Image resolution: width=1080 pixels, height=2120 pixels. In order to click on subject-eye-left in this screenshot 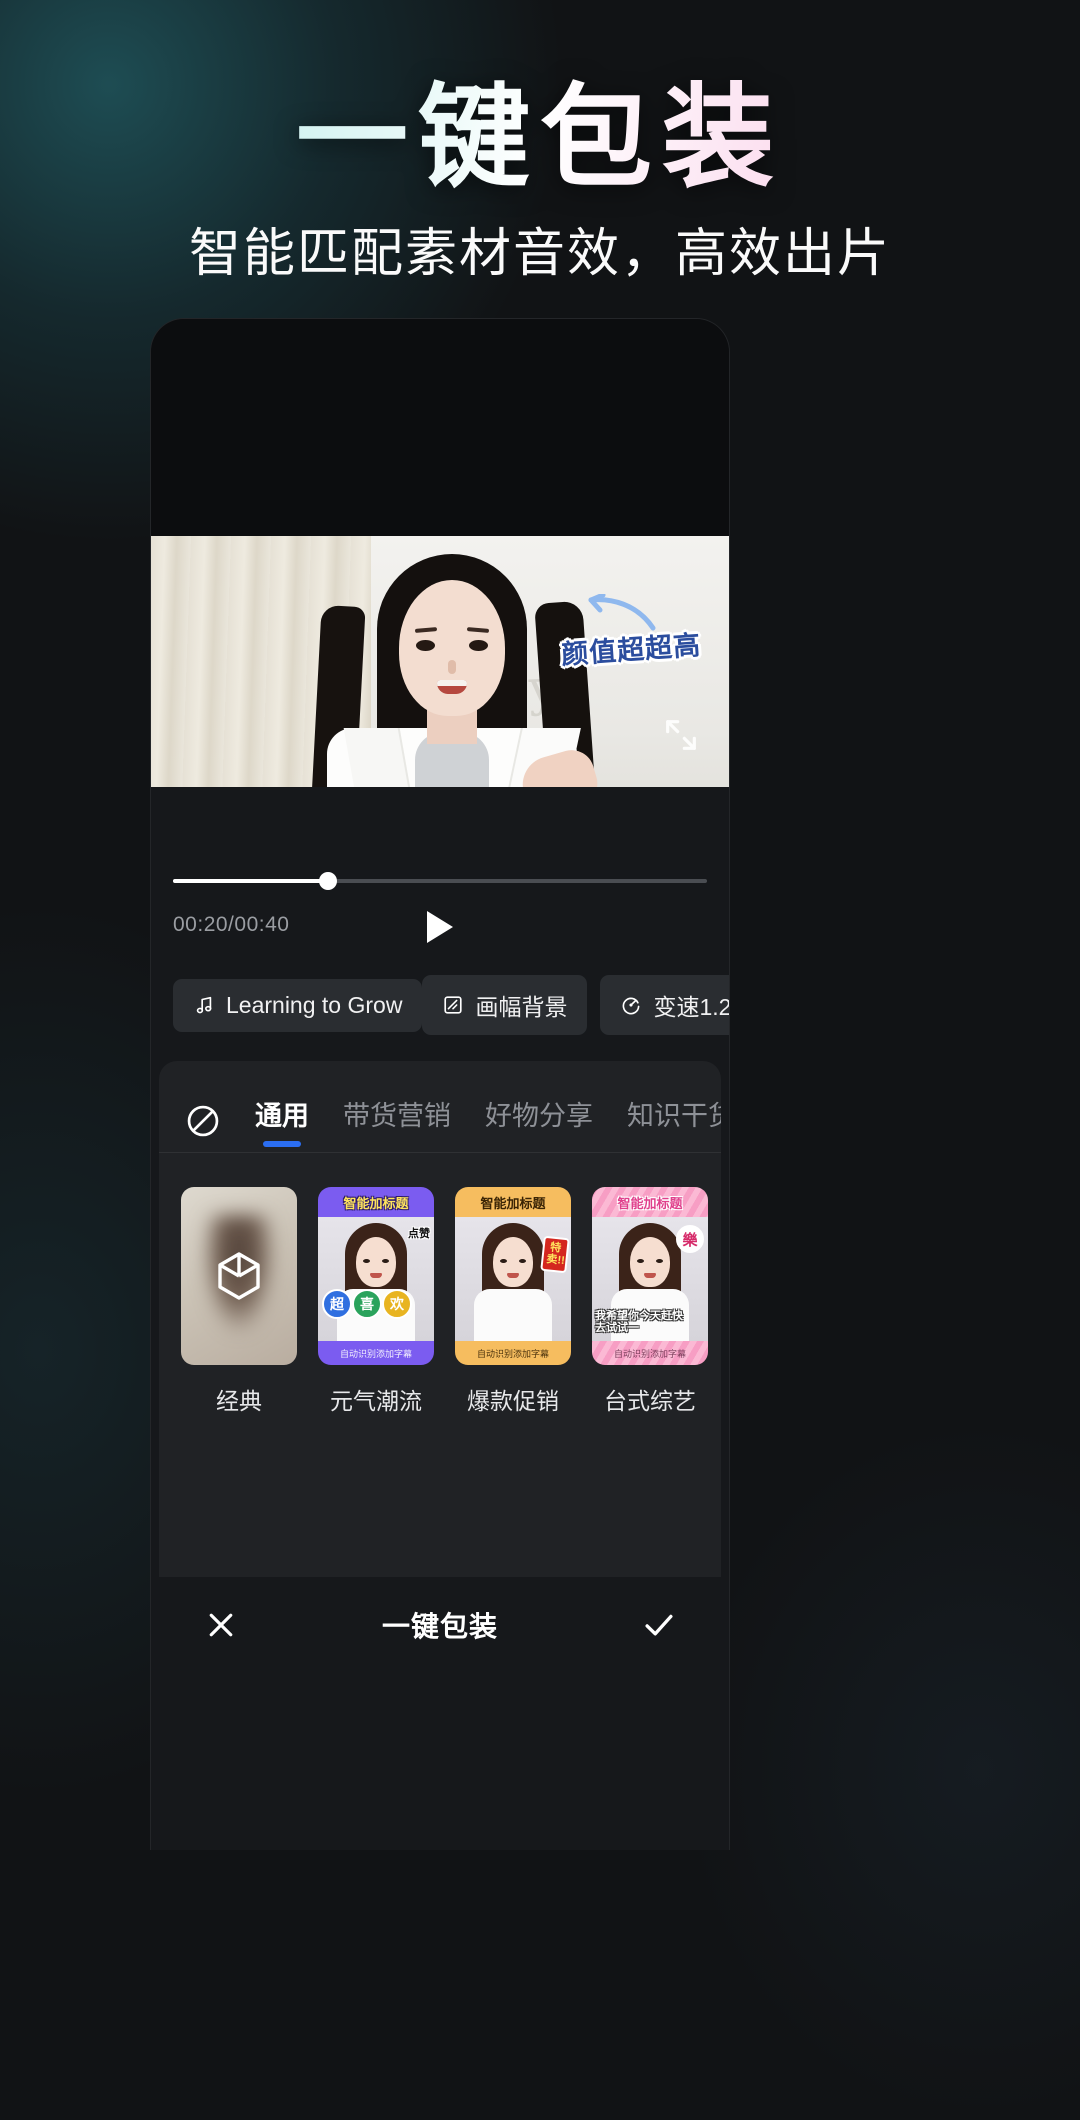, I will do `click(425, 645)`.